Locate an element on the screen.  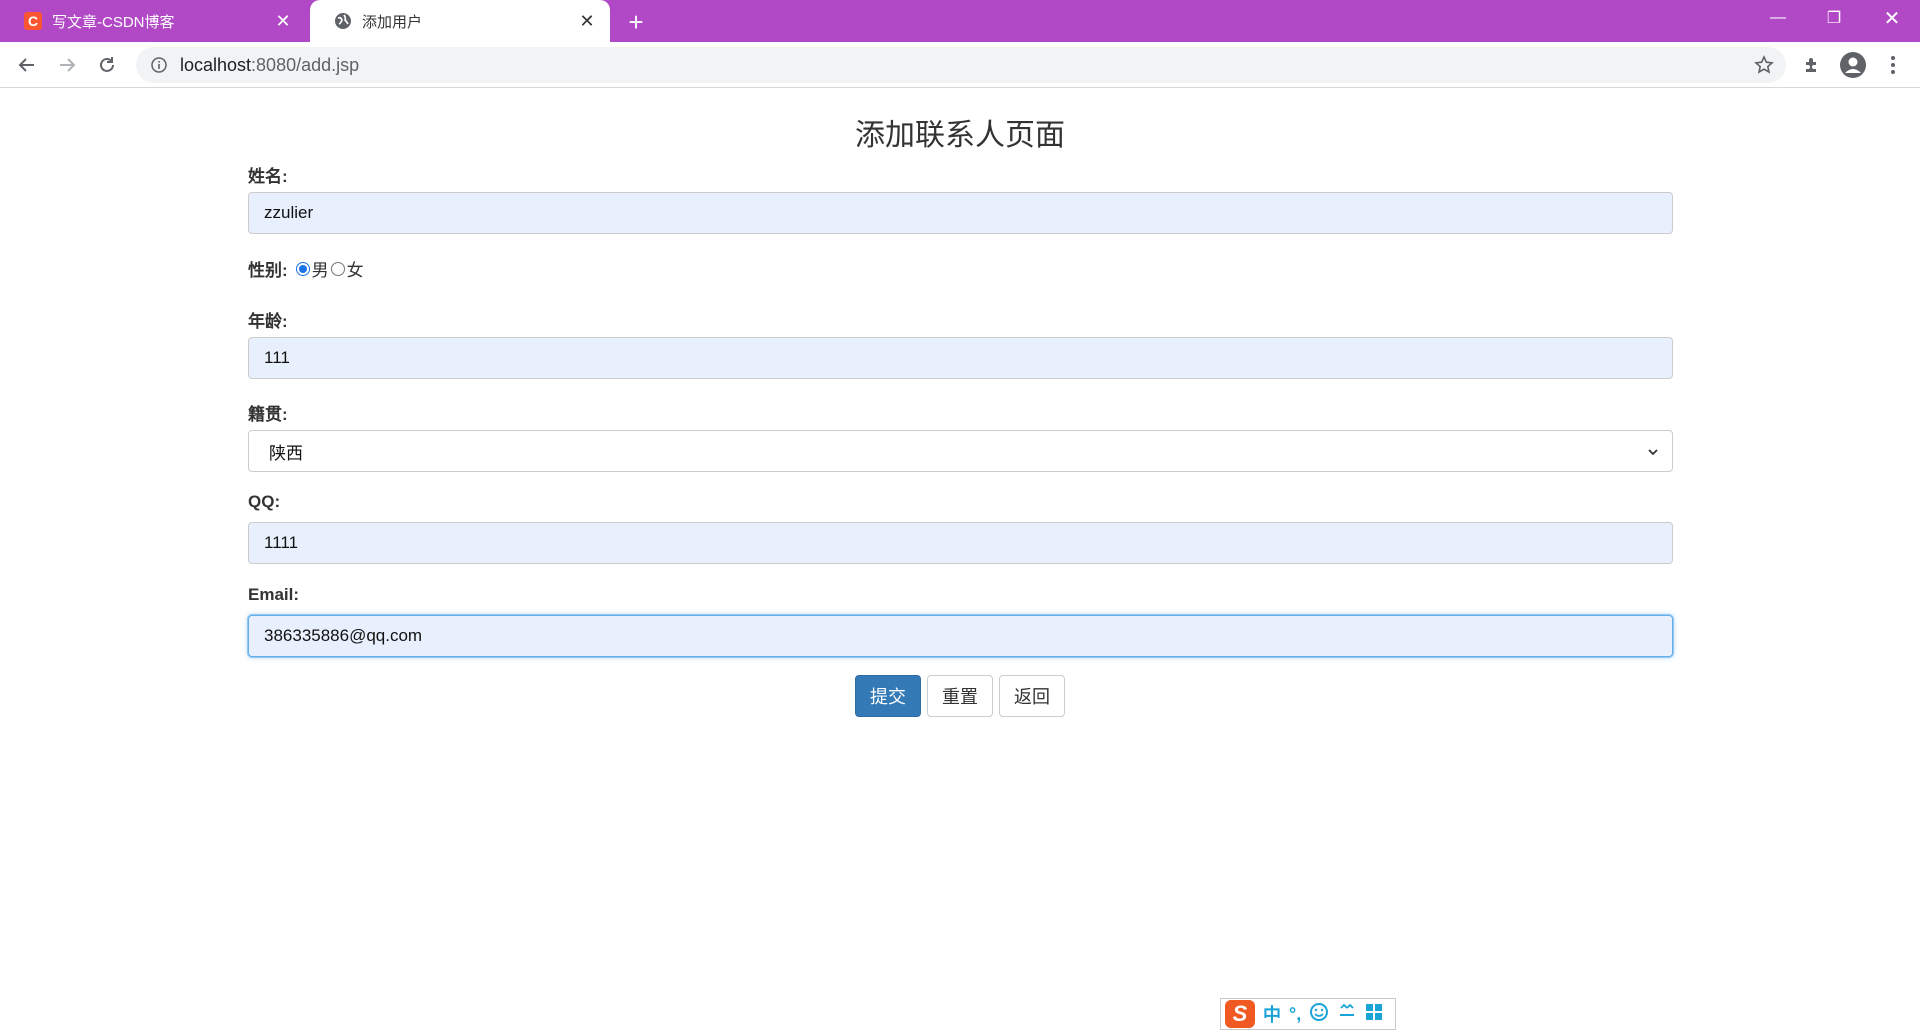
close-window-icon: ✕ is located at coordinates (1892, 18).